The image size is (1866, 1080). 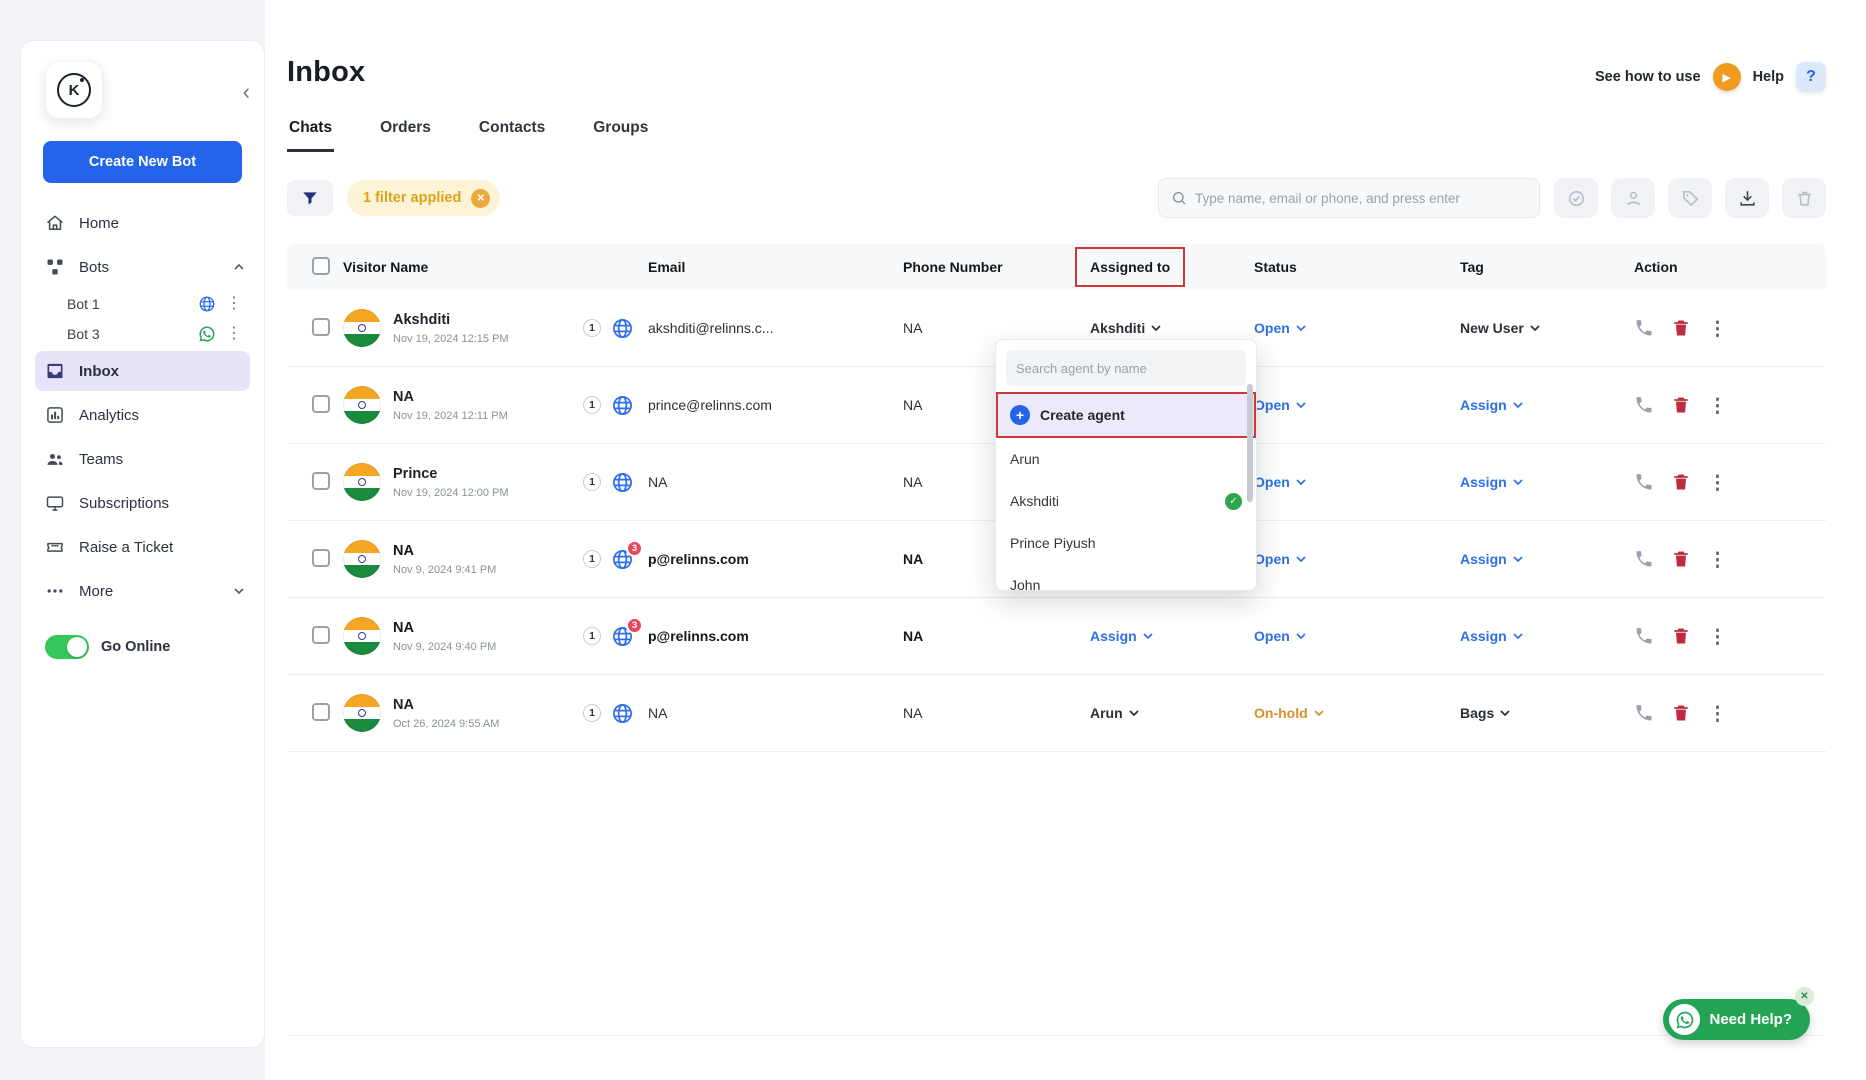 I want to click on bot-list-item-1: Bot 1 ⋮, so click(x=142, y=304).